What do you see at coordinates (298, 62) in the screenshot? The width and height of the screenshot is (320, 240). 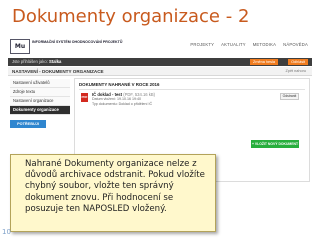 I see `logout-button: Odhlásit` at bounding box center [298, 62].